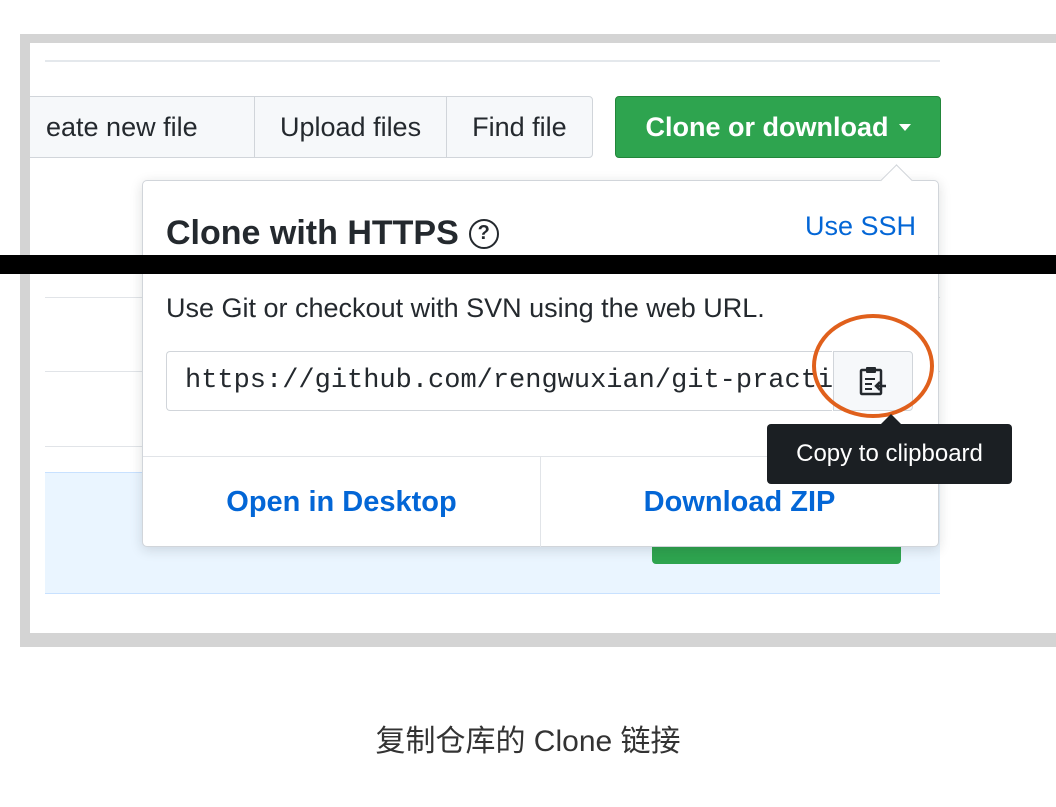 Image resolution: width=1056 pixels, height=807 pixels. I want to click on copy-tooltip: Copy to clipboard, so click(889, 454).